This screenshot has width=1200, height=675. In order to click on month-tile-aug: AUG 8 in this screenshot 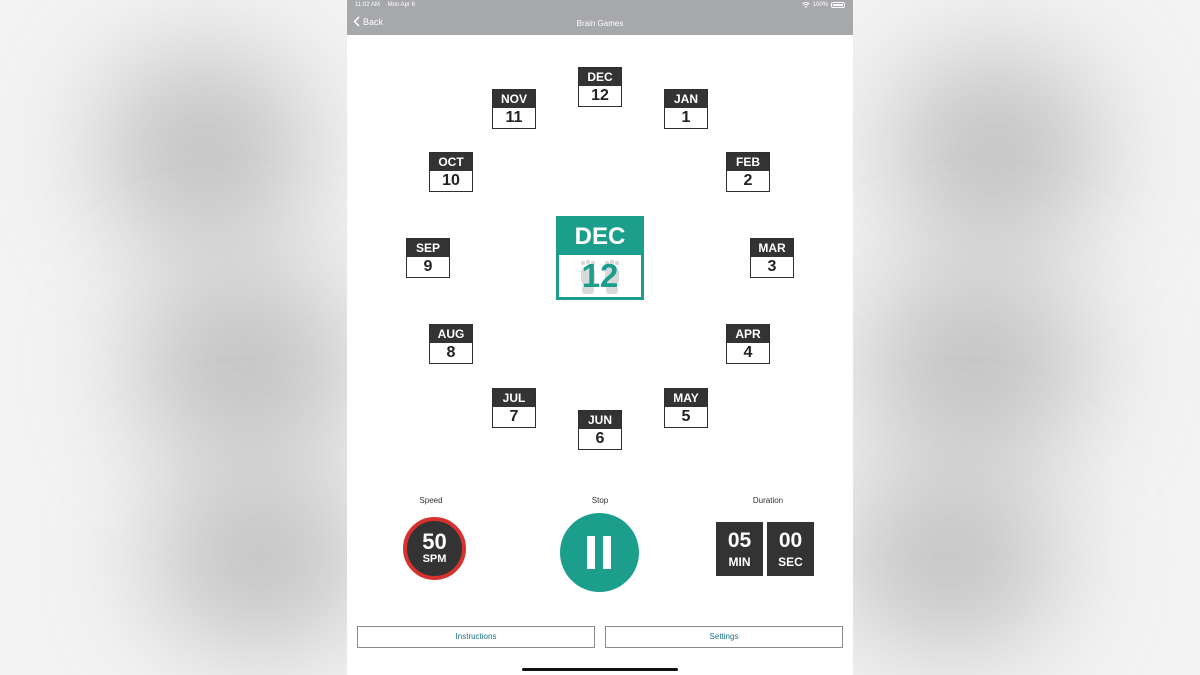, I will do `click(451, 344)`.